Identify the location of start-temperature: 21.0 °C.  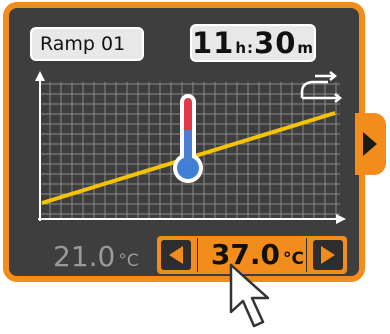
(96, 256).